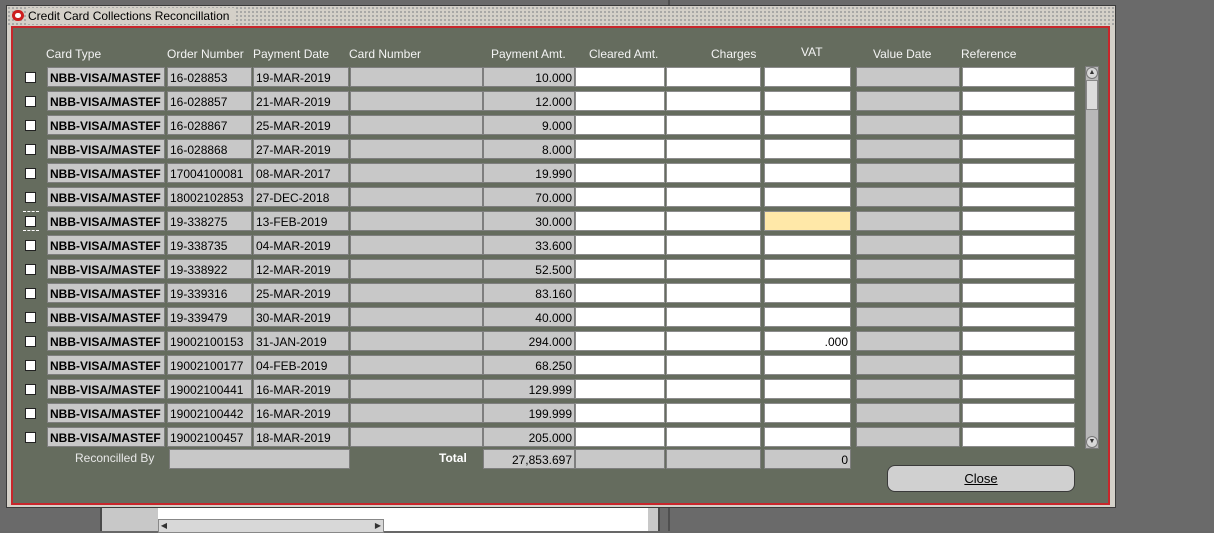 The height and width of the screenshot is (533, 1214). Describe the element at coordinates (981, 478) in the screenshot. I see `close-button: Close` at that location.